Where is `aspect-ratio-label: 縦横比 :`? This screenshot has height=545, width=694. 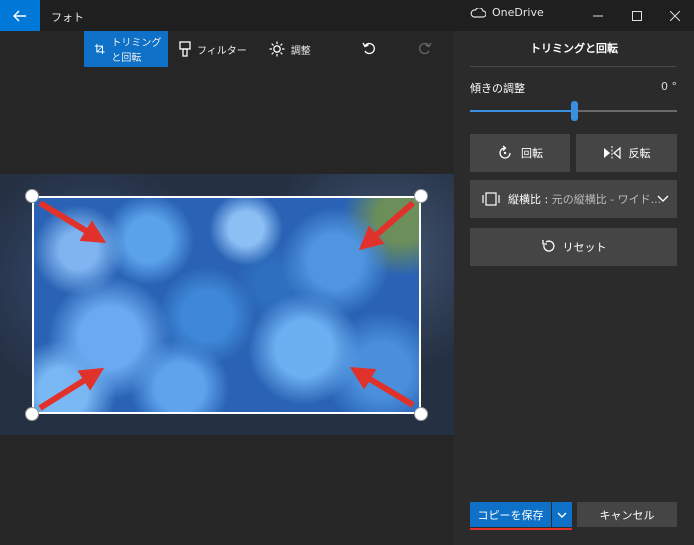
aspect-ratio-label: 縦横比 : is located at coordinates (528, 199).